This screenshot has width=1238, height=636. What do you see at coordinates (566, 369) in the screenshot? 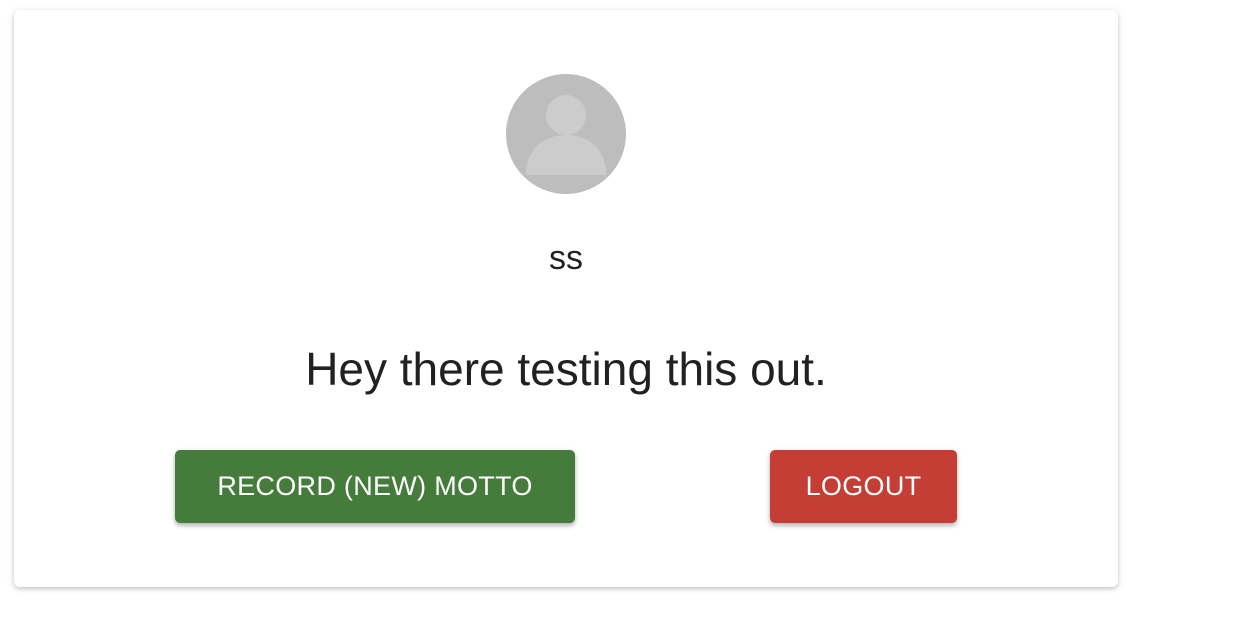
I see `motto-text: Hey there testing this out.` at bounding box center [566, 369].